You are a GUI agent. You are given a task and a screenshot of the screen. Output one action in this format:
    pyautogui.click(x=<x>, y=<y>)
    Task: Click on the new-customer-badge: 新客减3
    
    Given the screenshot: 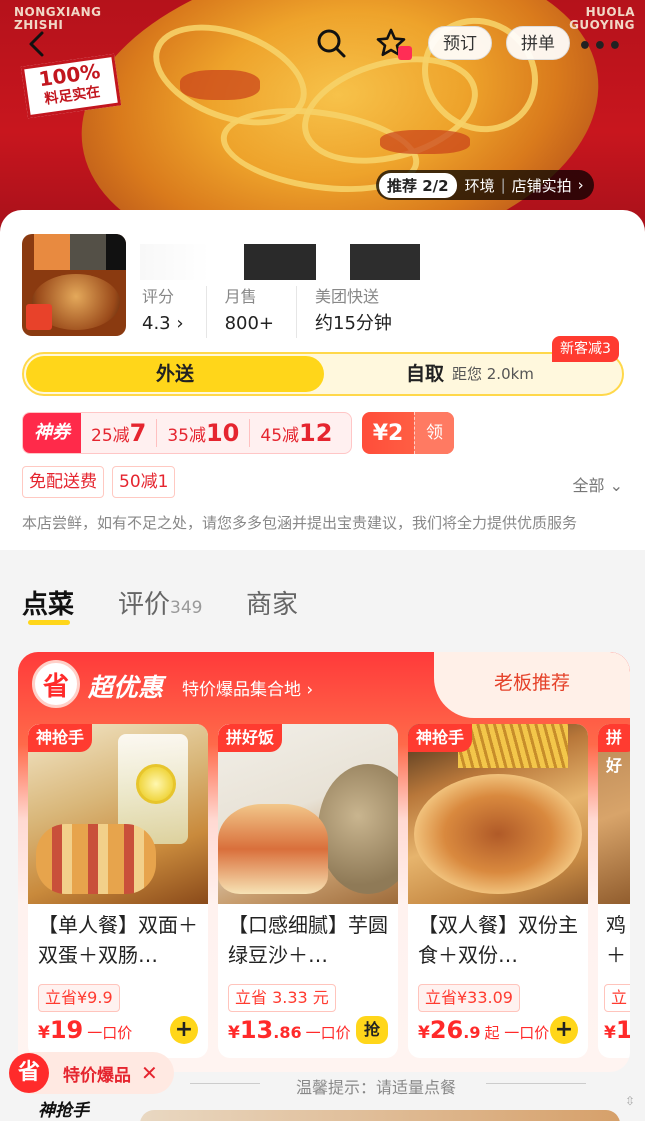 What is the action you would take?
    pyautogui.click(x=585, y=349)
    